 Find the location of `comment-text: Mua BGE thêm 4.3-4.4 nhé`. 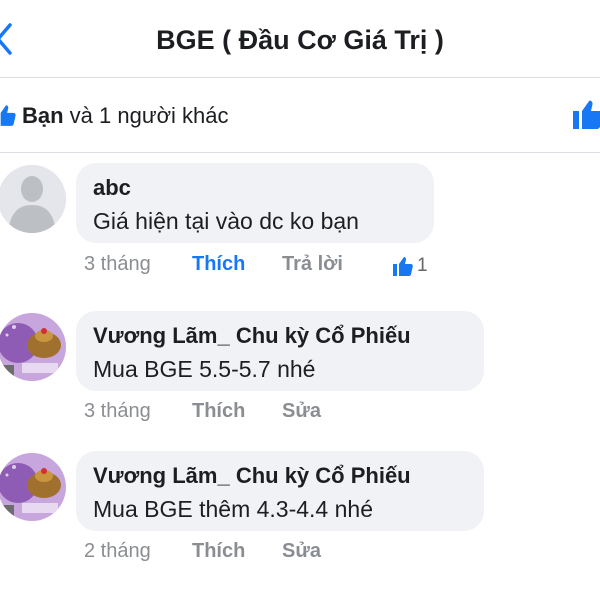

comment-text: Mua BGE thêm 4.3-4.4 nhé is located at coordinates (233, 509).